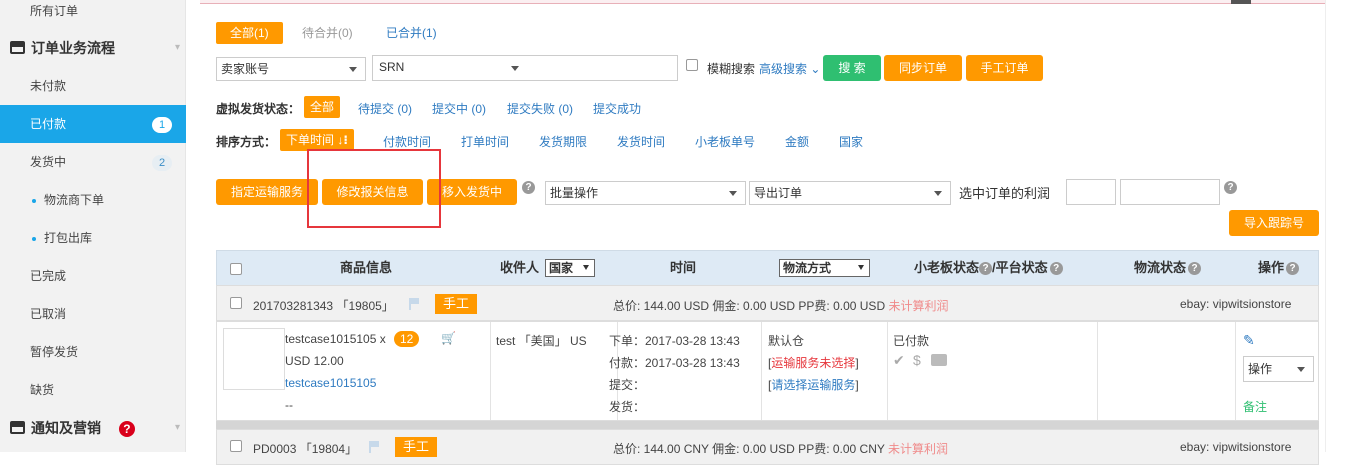 This screenshot has width=1351, height=465. What do you see at coordinates (852, 68) in the screenshot?
I see `search-button: 搜 索` at bounding box center [852, 68].